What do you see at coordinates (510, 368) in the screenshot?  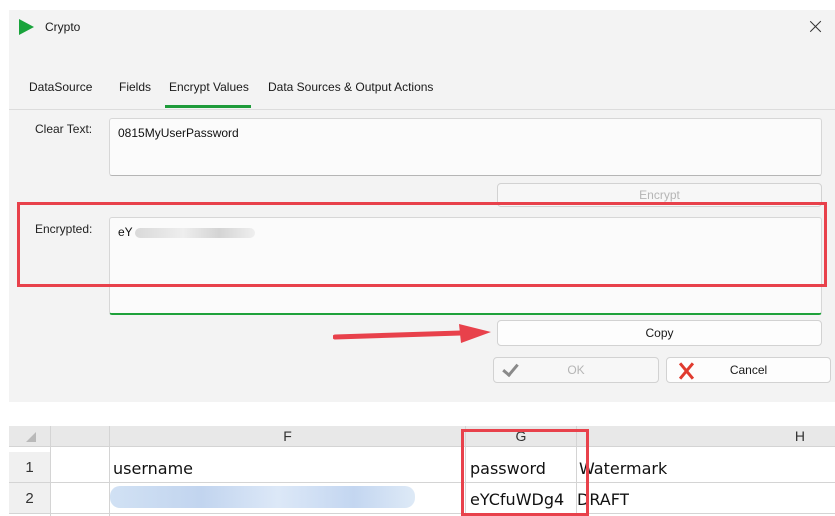 I see `checkmark-icon` at bounding box center [510, 368].